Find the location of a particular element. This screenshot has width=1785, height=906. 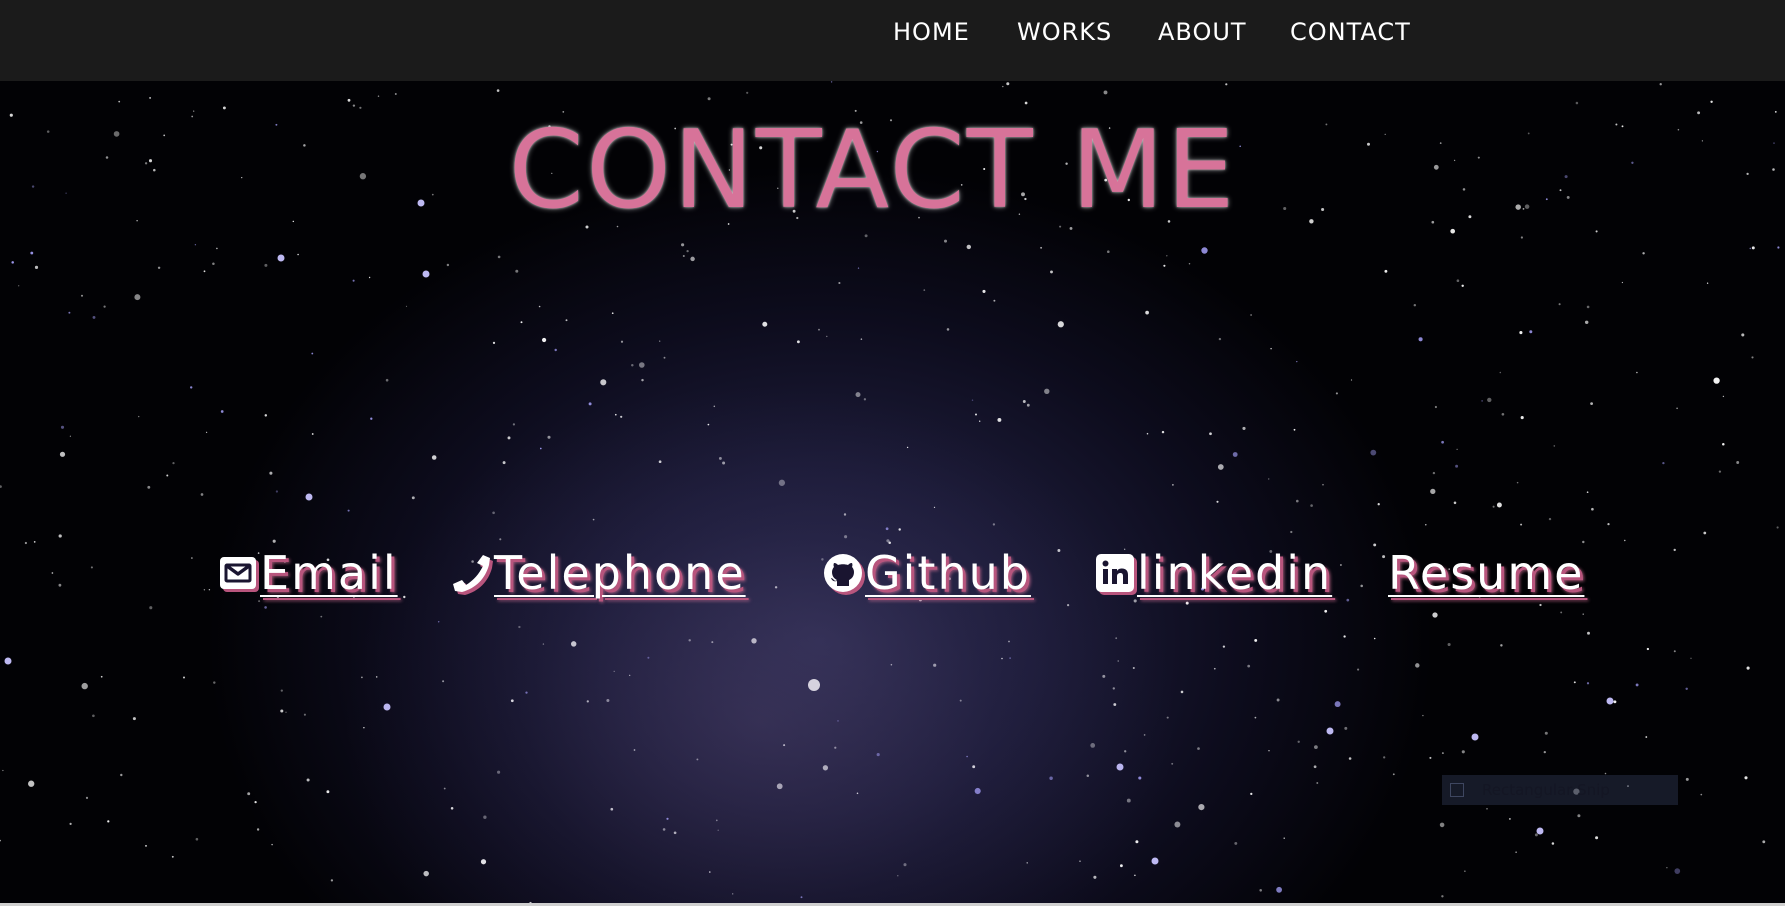

linkedin-link: linkedin is located at coordinates (1213, 573).